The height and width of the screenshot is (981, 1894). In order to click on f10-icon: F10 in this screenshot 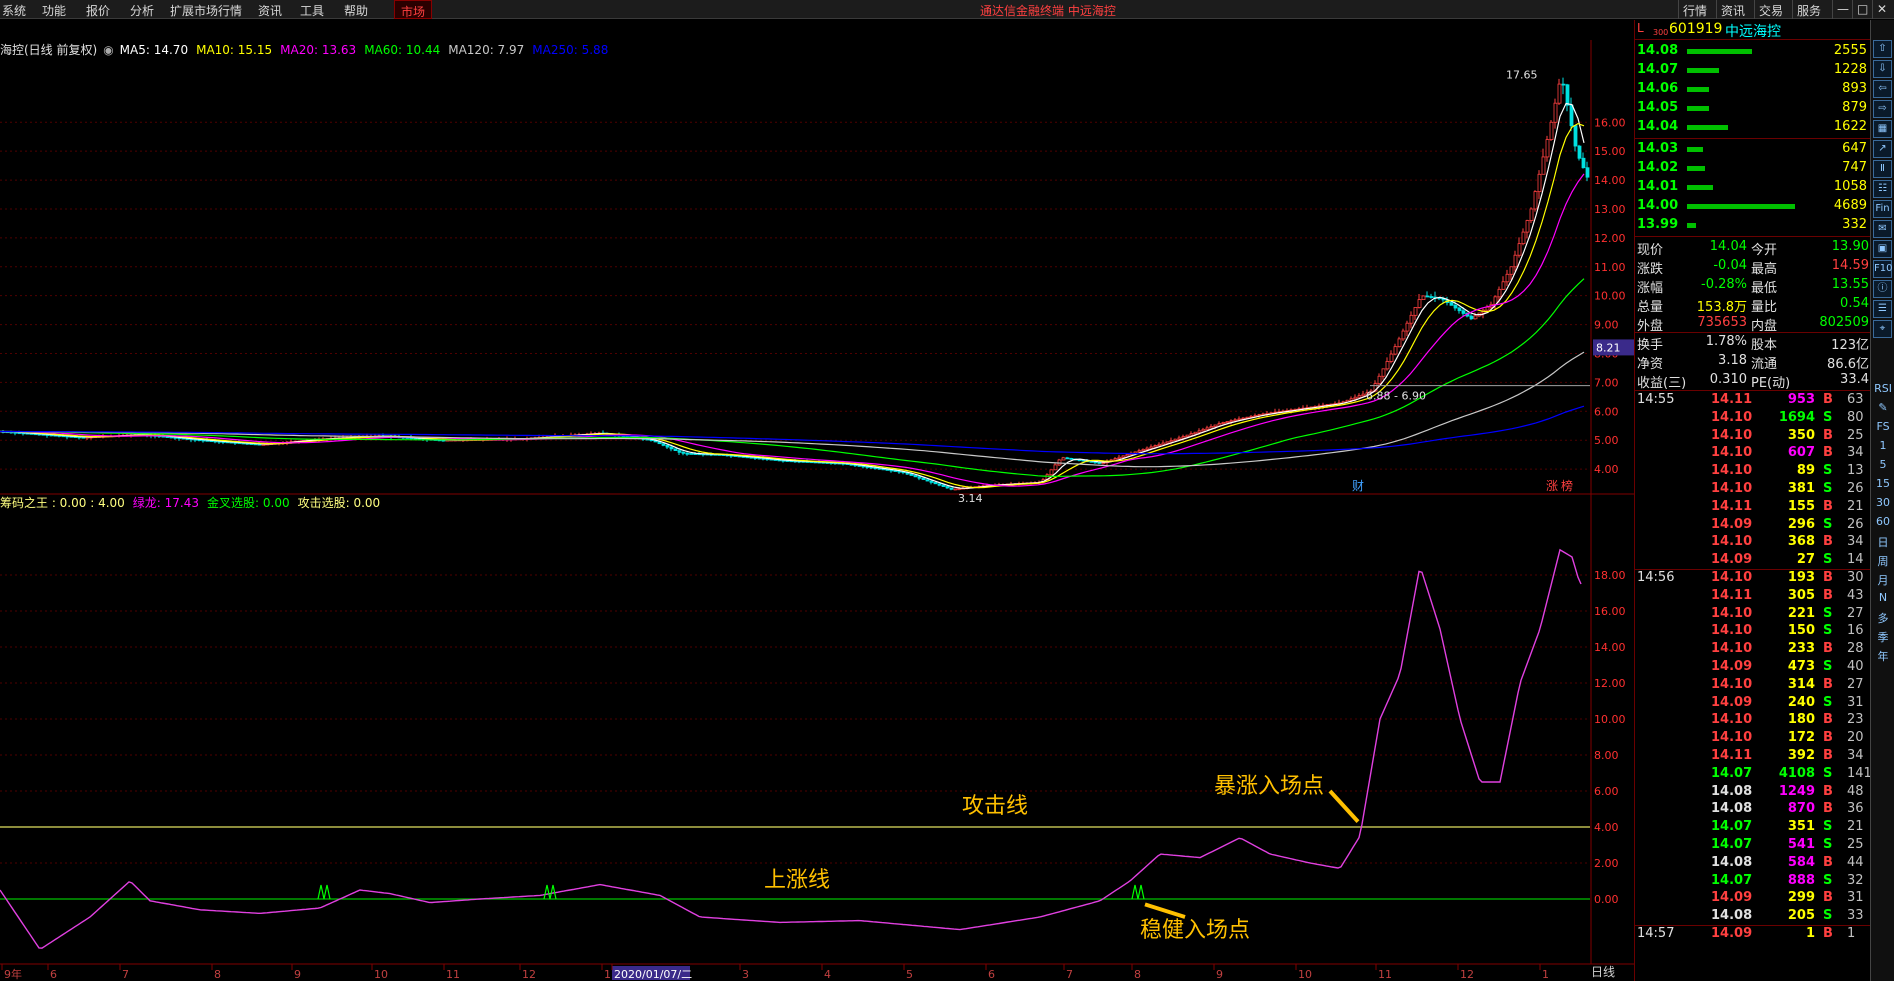, I will do `click(1882, 269)`.